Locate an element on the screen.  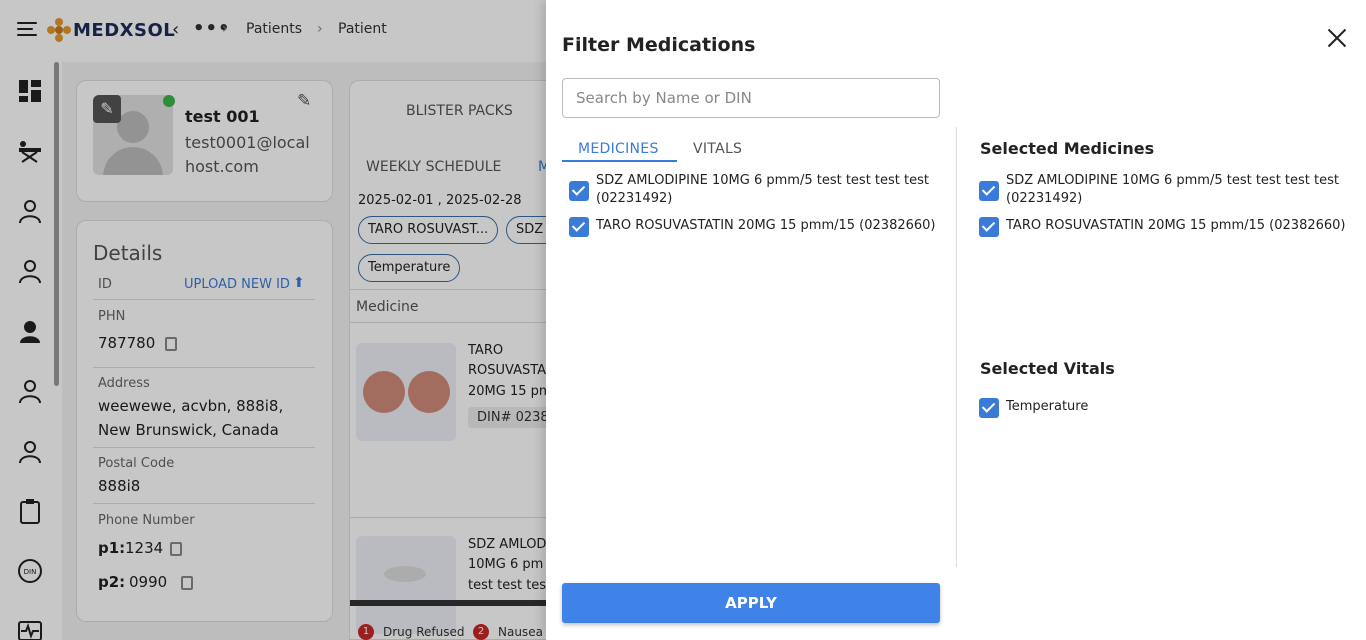
medicine-option-din: (02231492) is located at coordinates (634, 198).